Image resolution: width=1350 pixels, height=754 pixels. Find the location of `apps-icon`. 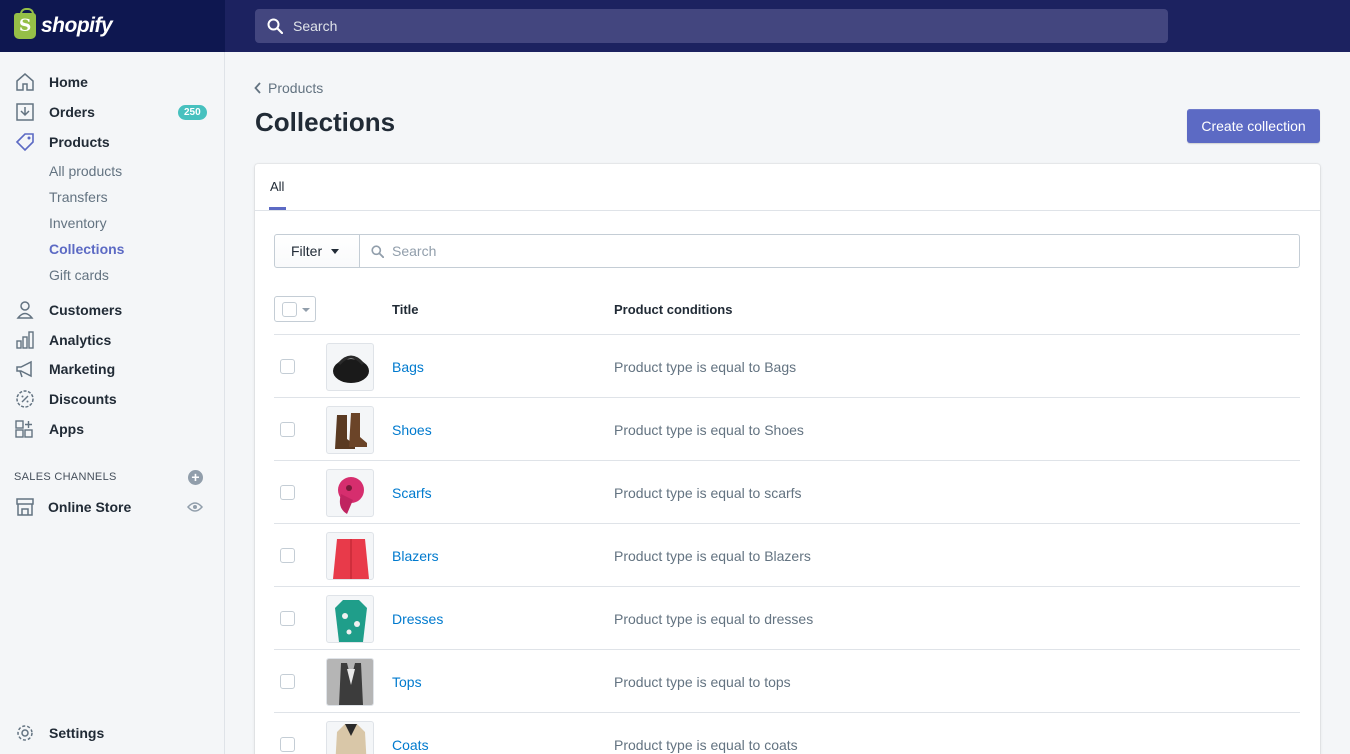

apps-icon is located at coordinates (24, 429).